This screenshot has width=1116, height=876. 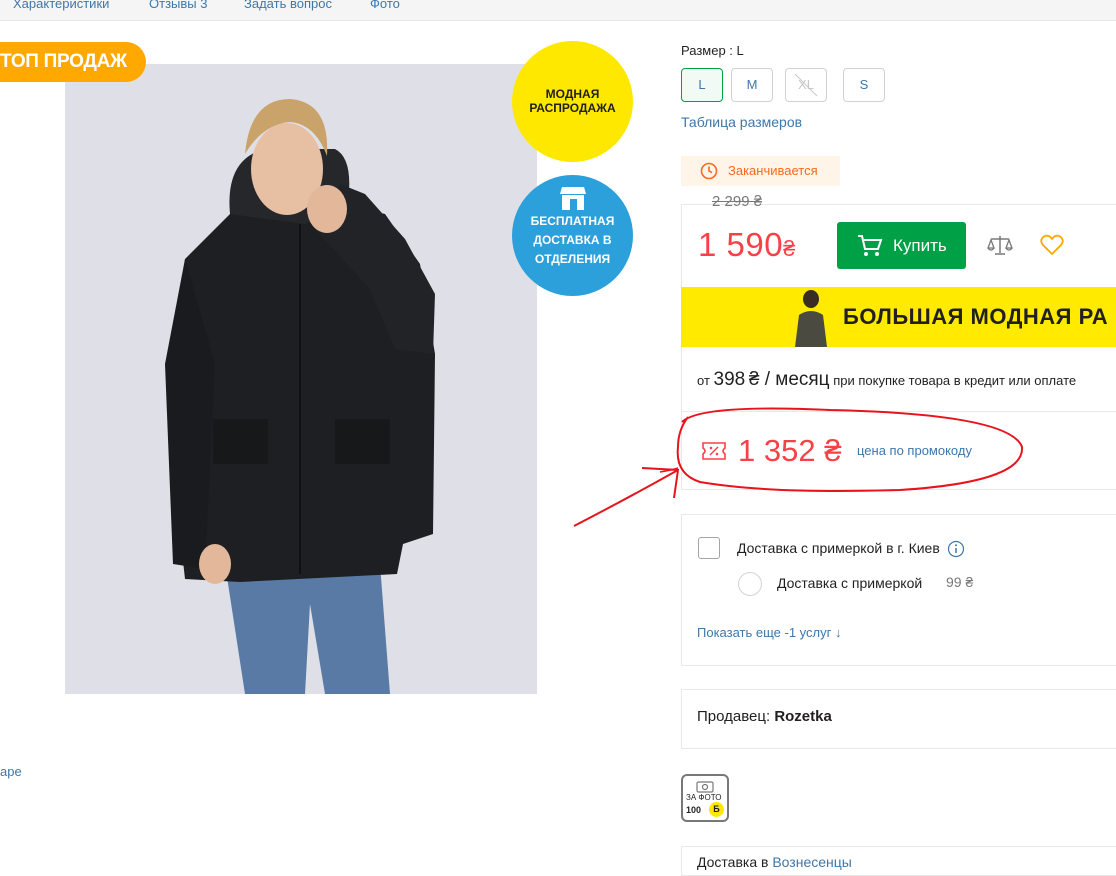 I want to click on free-shipping-badge: БЕСПЛАТНАЯ ДОСТАВКА В ОТДЕЛЕНИЯ, so click(x=572, y=235).